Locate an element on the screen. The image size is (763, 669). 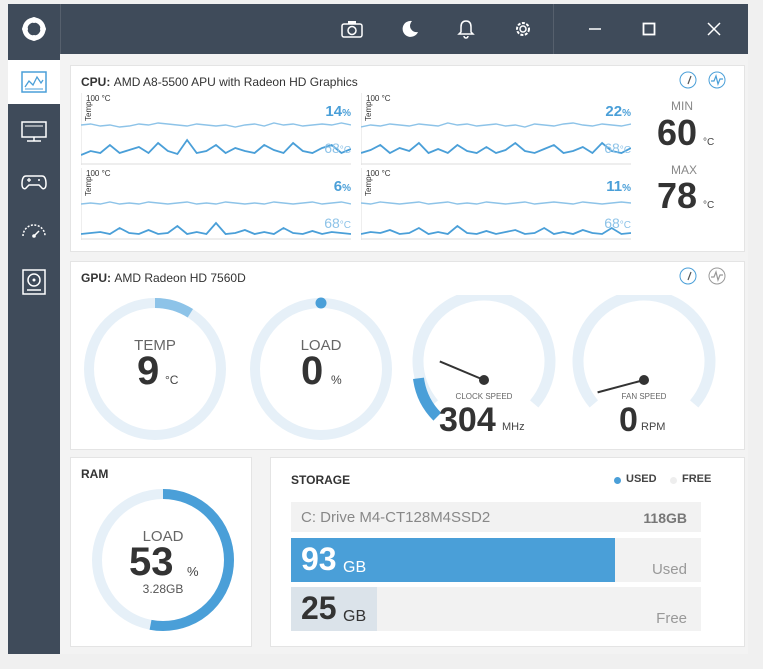
used-bar-fill is located at coordinates (453, 560).